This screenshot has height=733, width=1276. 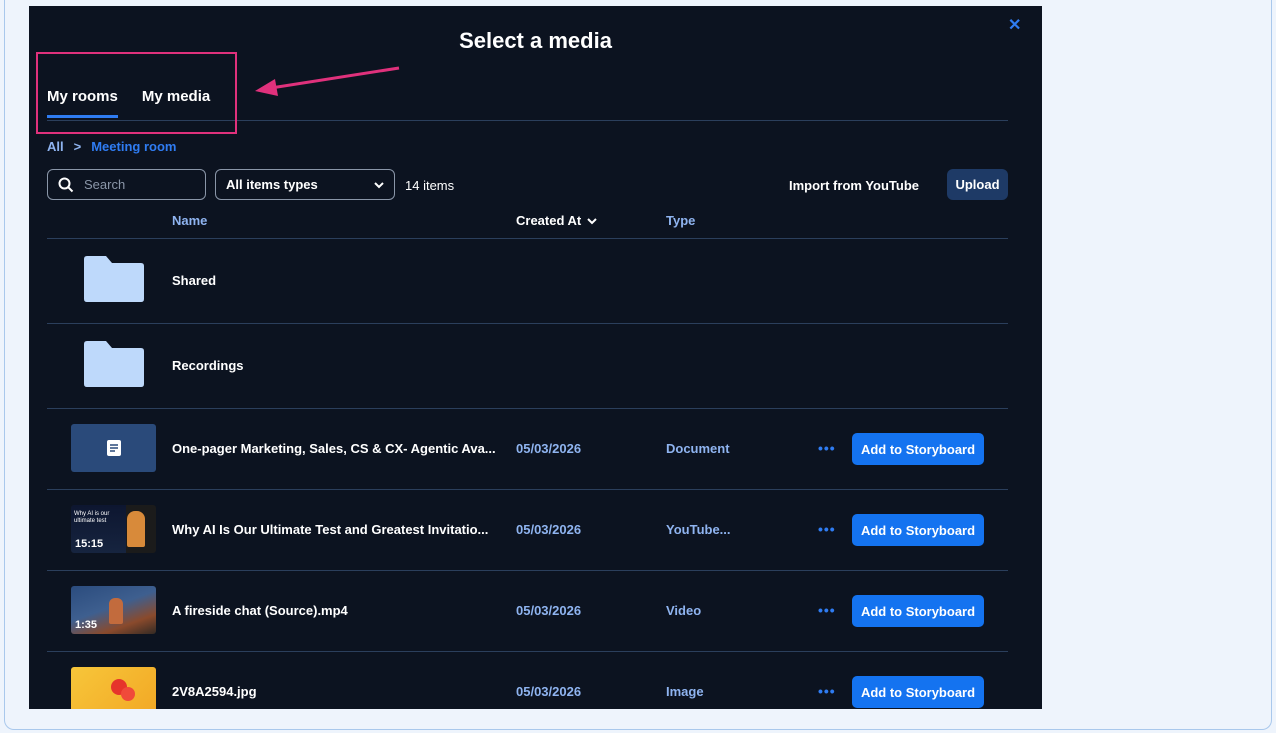 What do you see at coordinates (527, 366) in the screenshot?
I see `folder-row: Recordings` at bounding box center [527, 366].